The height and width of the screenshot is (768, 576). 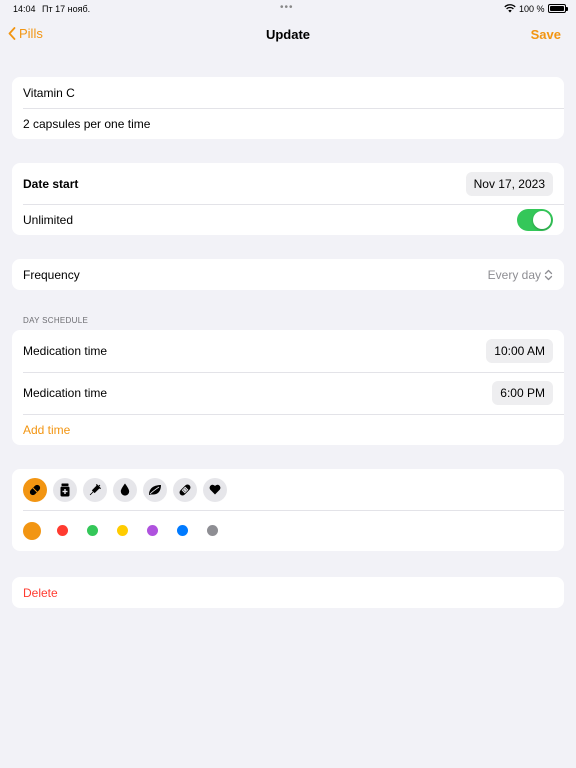 What do you see at coordinates (62, 530) in the screenshot?
I see `color-swatch-red` at bounding box center [62, 530].